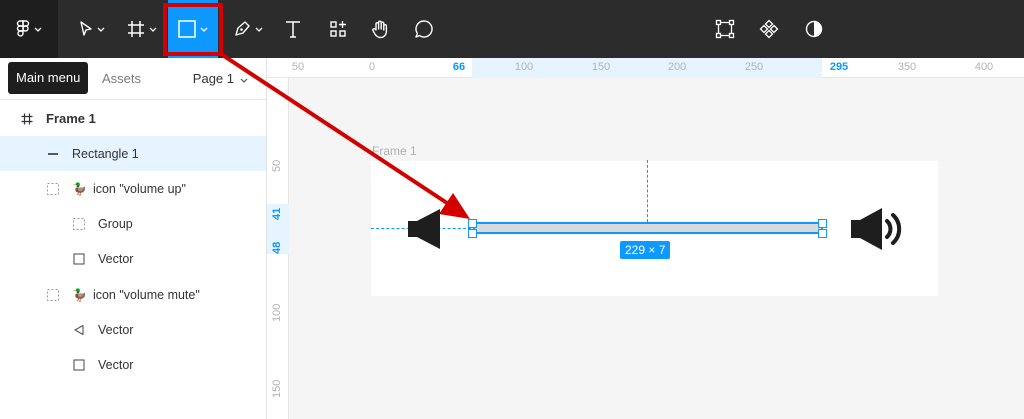 The width and height of the screenshot is (1024, 419). I want to click on page-selector-label: Page 1, so click(213, 78).